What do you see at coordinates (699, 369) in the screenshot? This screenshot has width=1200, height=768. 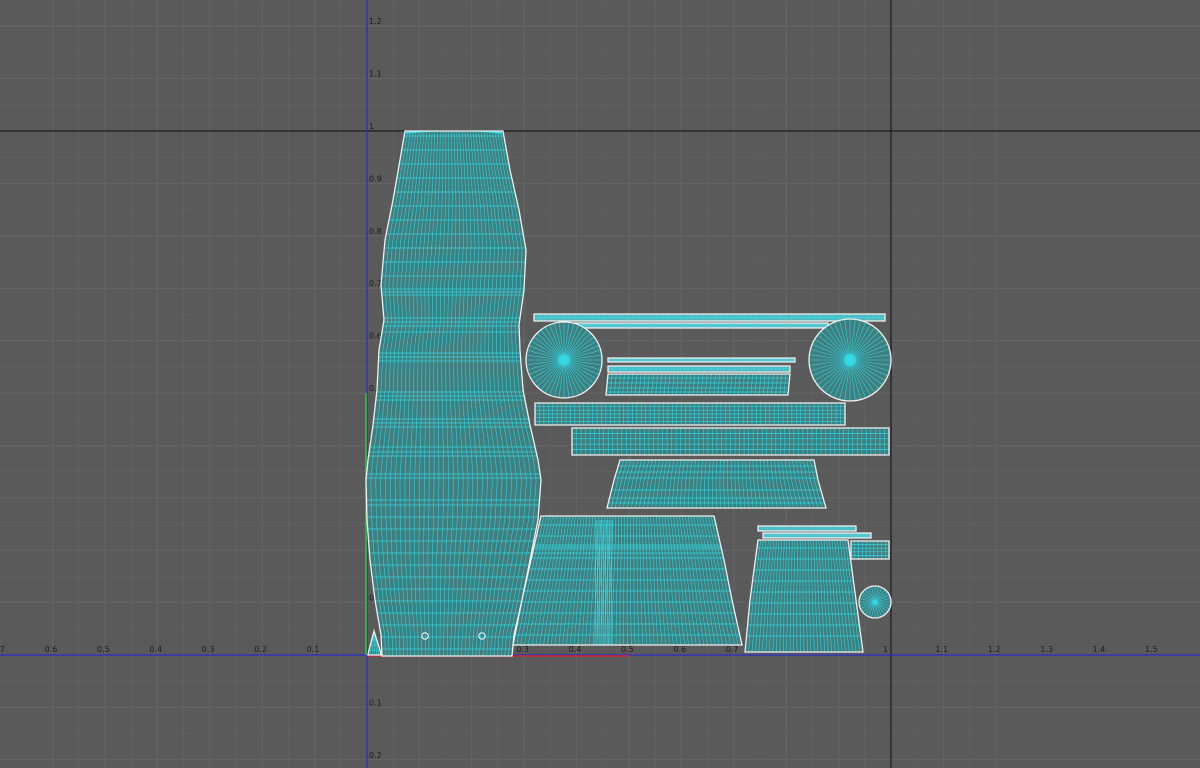 I see `inner-strip-shell-b` at bounding box center [699, 369].